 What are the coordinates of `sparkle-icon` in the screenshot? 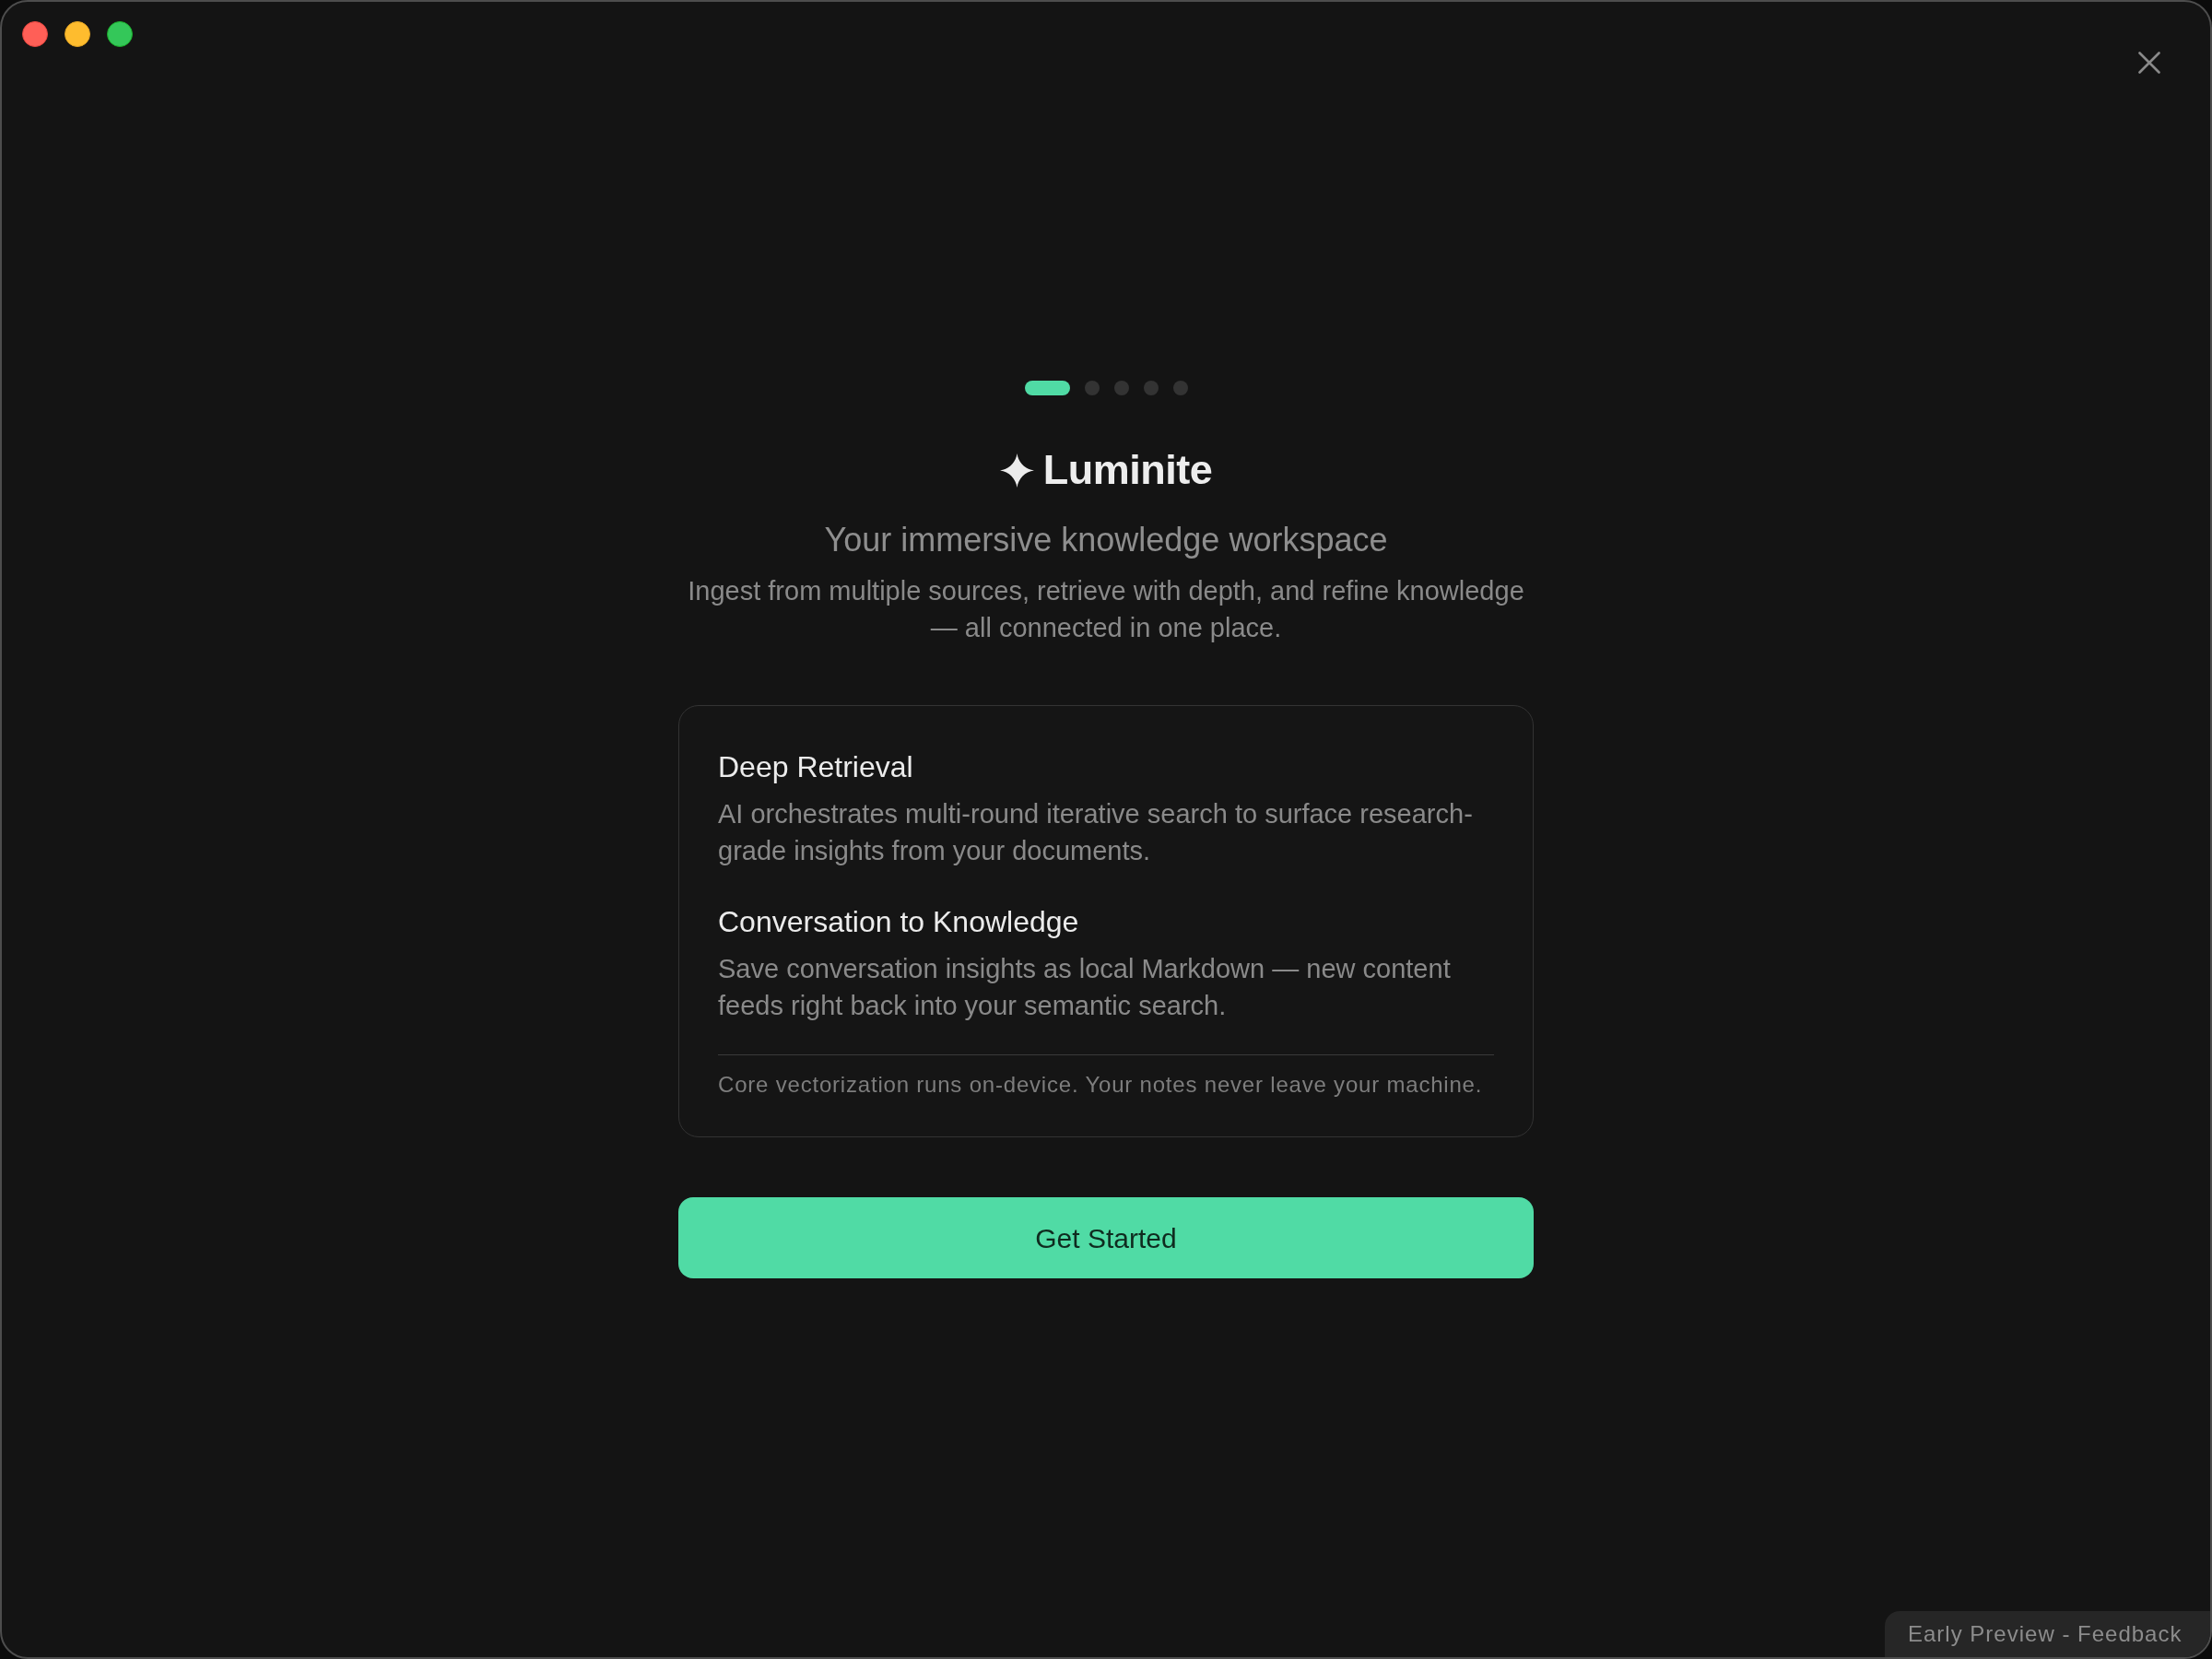 It's located at (1016, 470).